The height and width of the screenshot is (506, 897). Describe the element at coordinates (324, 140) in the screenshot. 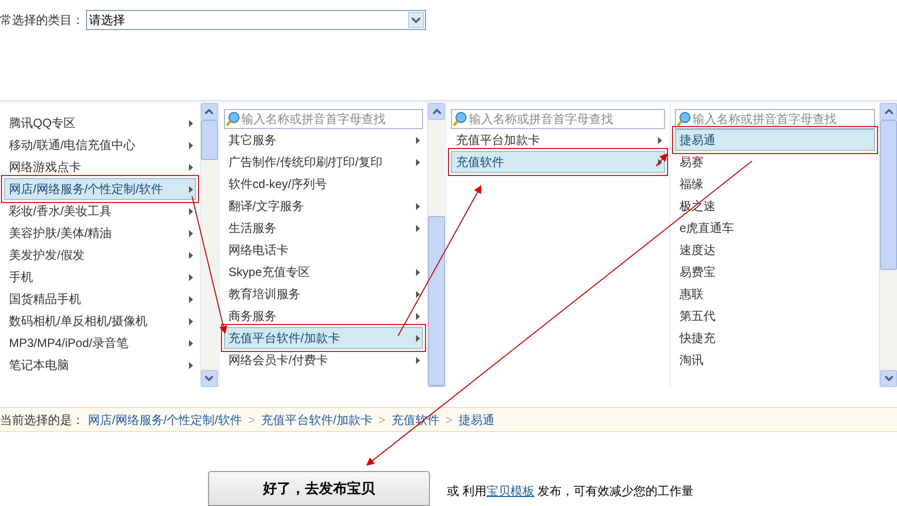

I see `category-item: 其它服务` at that location.